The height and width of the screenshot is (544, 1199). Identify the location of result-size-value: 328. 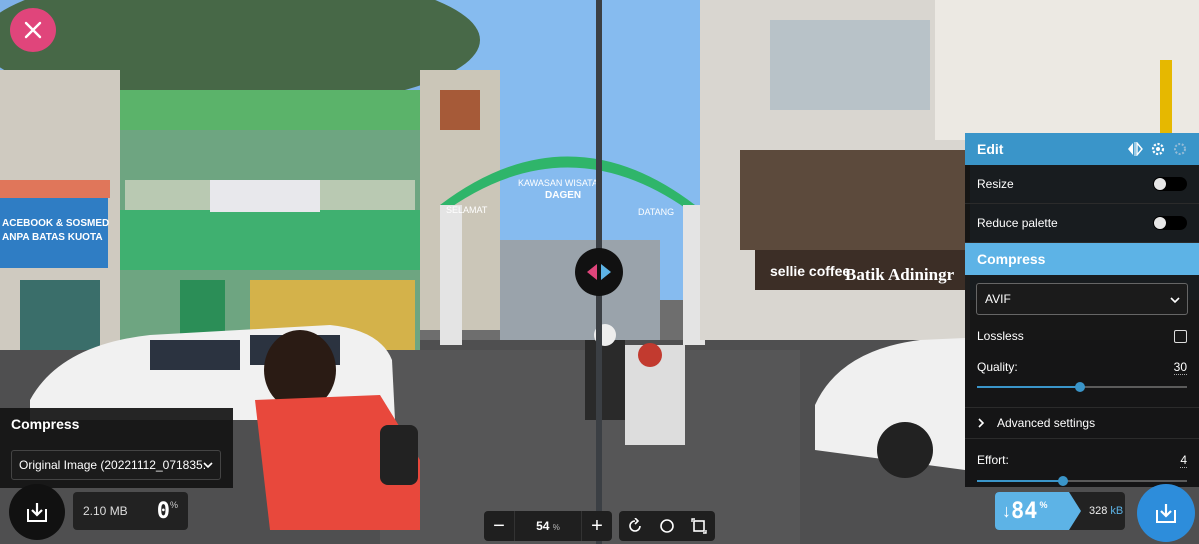
(1098, 511).